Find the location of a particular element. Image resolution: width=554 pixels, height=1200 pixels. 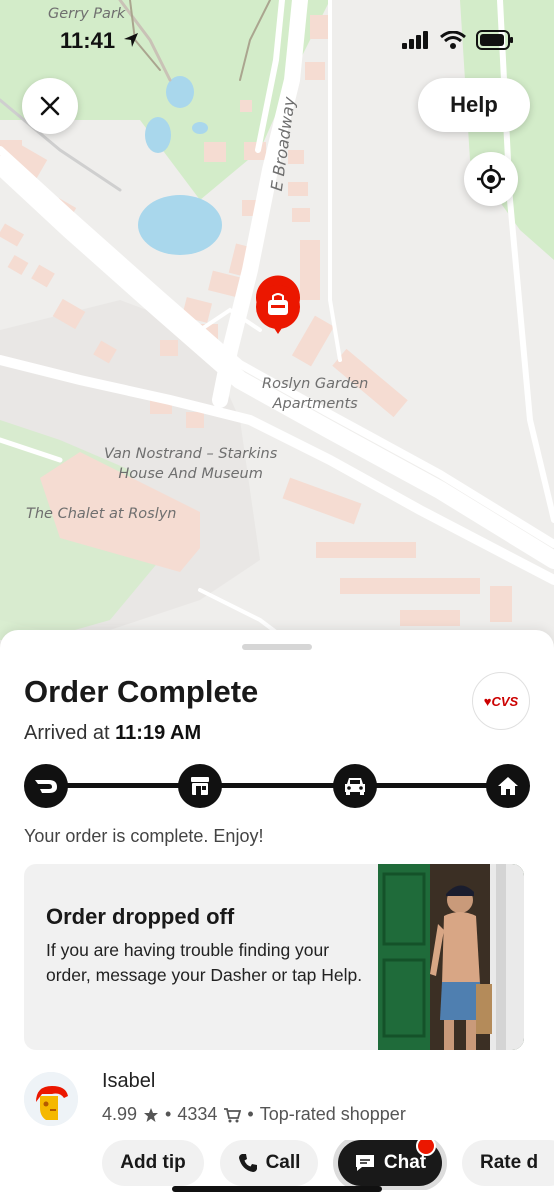

store-logo: ♥CVS is located at coordinates (501, 701).